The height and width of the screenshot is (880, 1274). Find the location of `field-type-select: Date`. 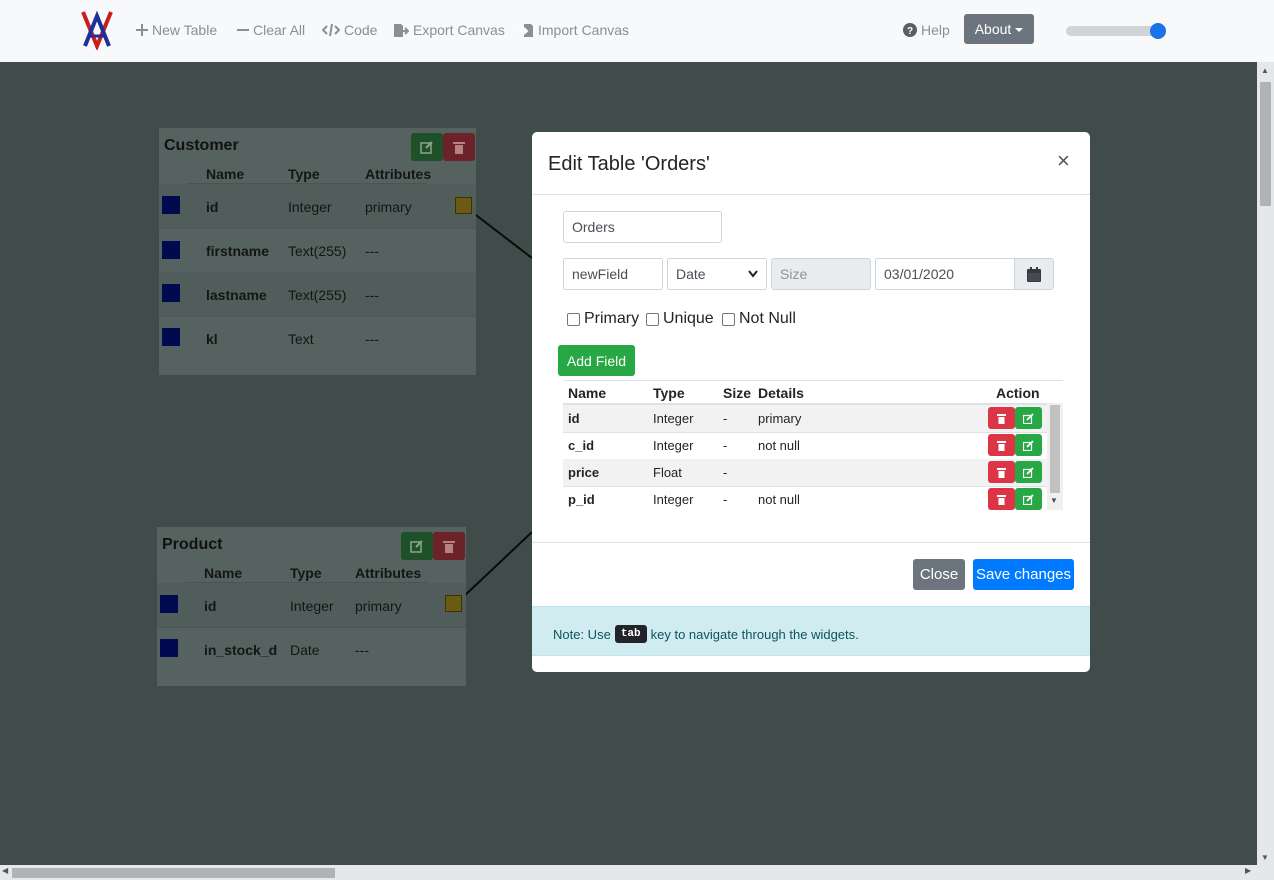

field-type-select: Date is located at coordinates (717, 274).